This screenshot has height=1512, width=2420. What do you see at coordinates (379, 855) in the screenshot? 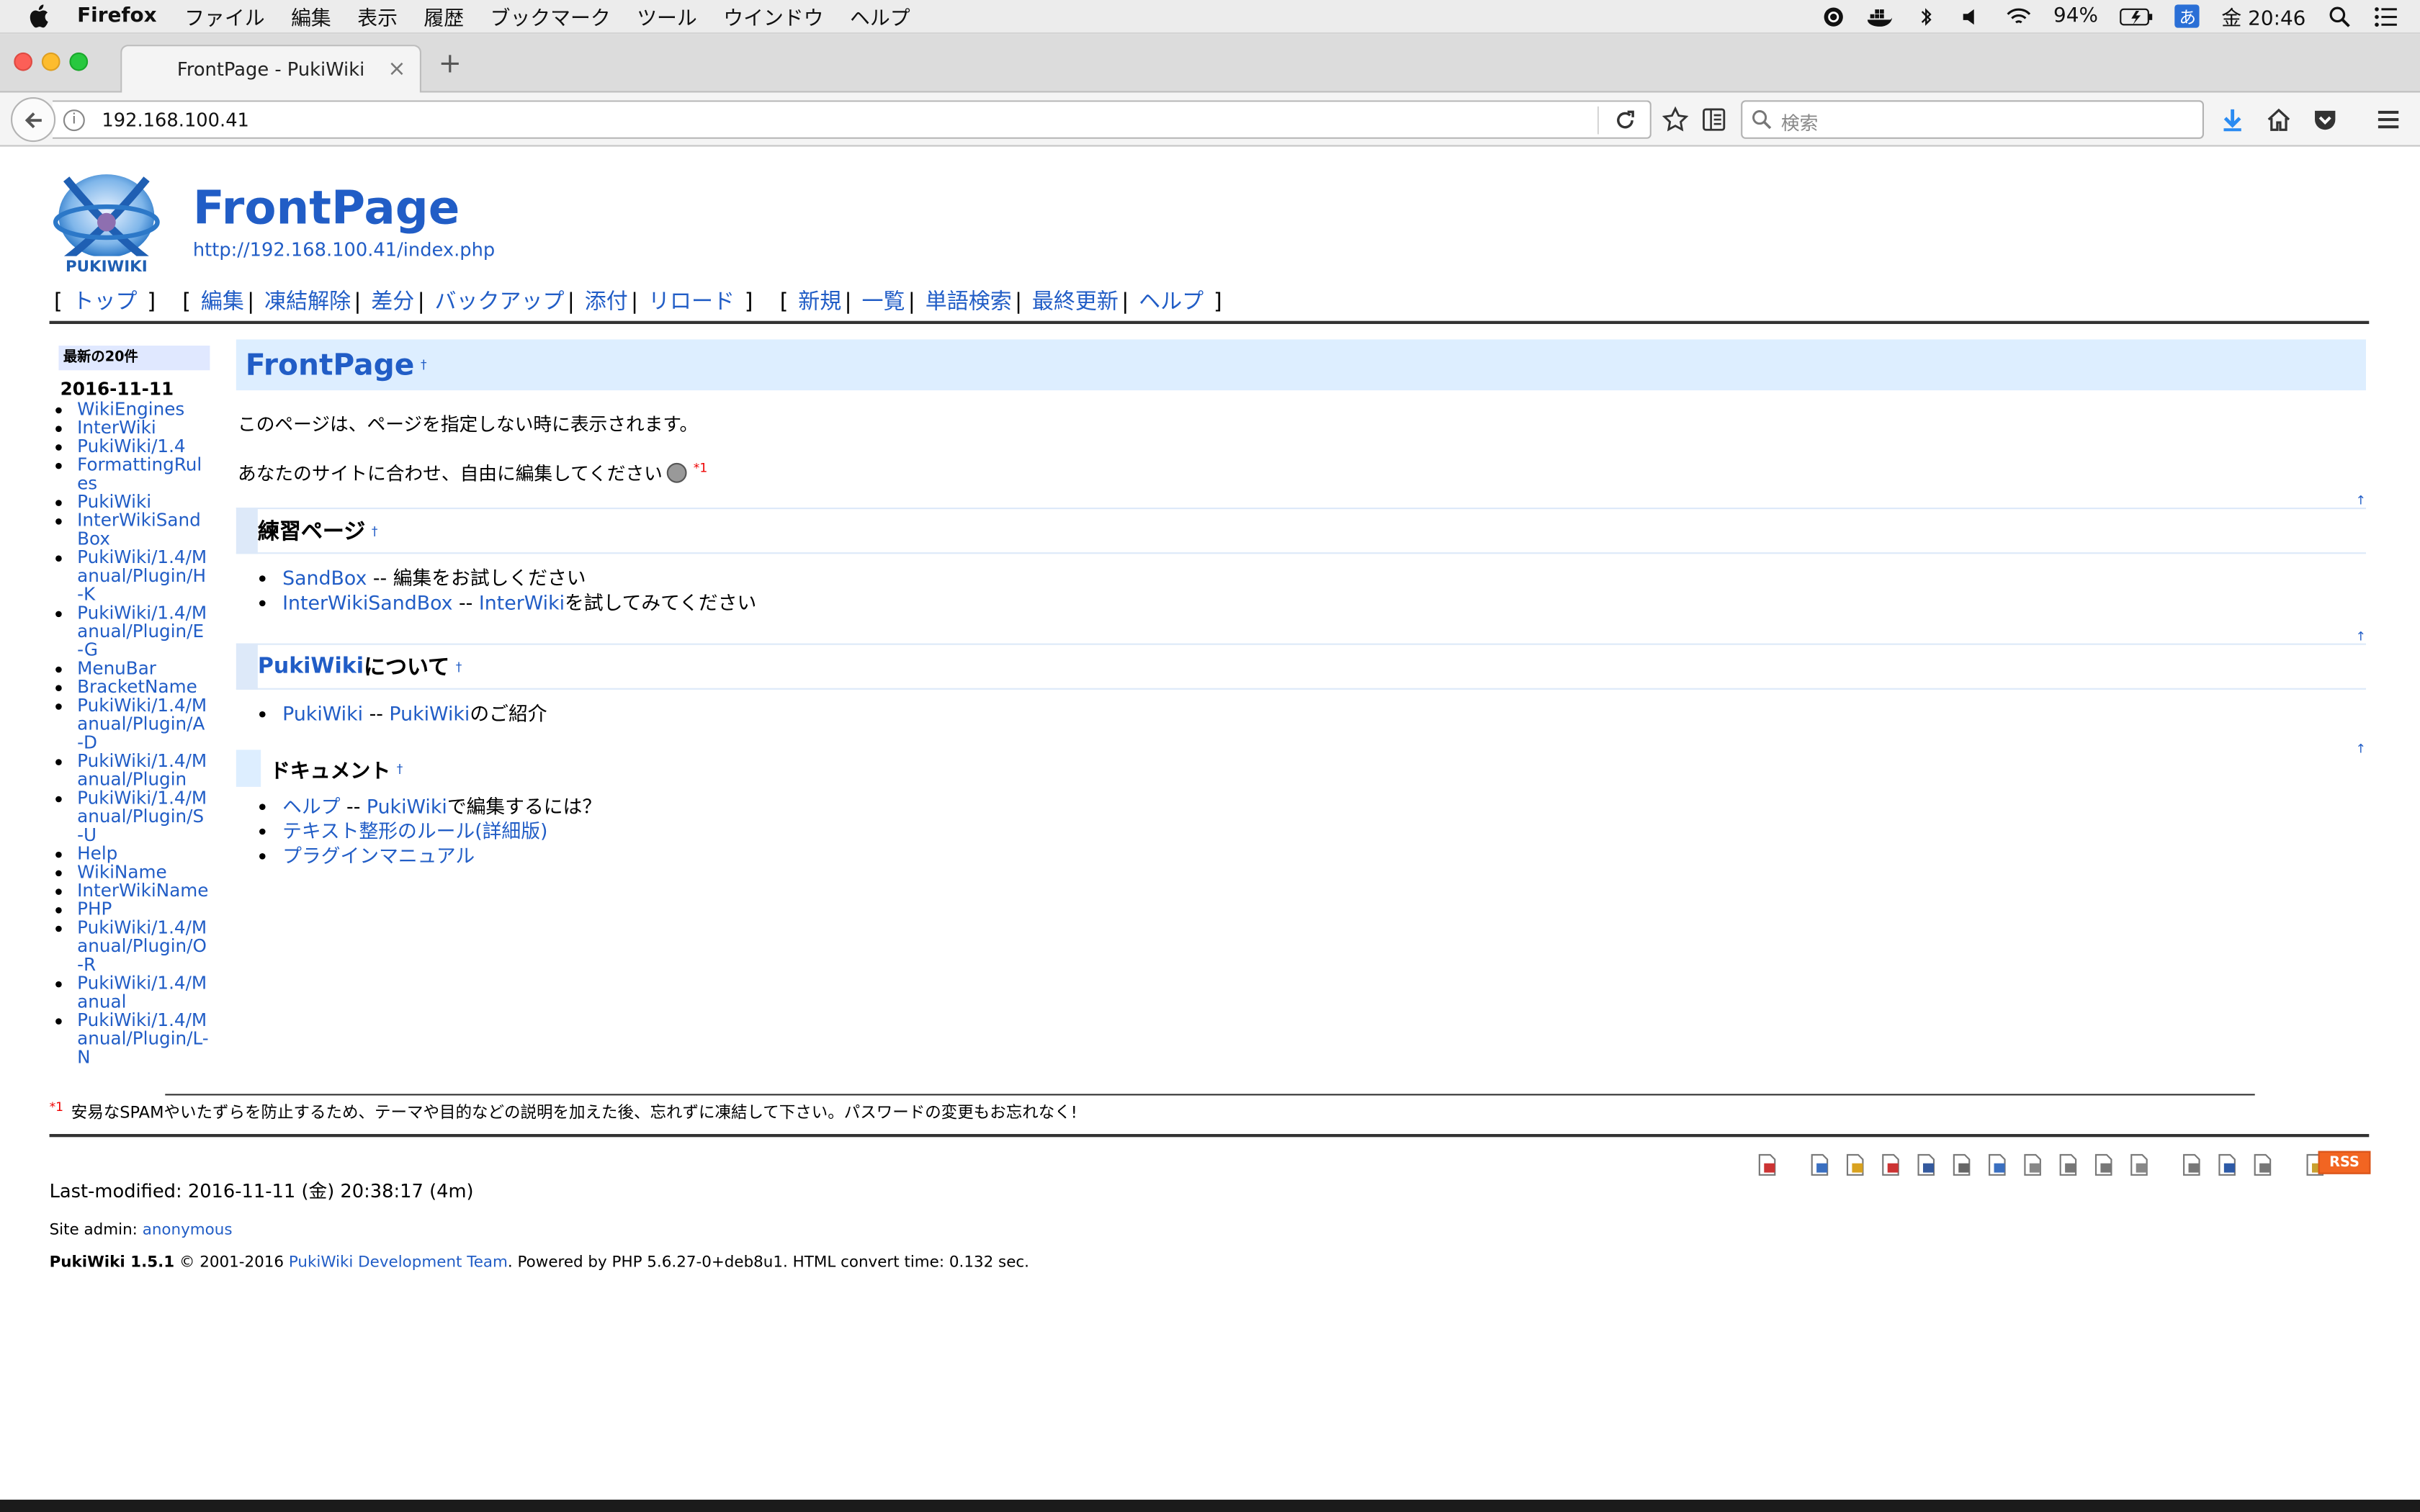
I see `plugin-manual-link: プラグインマニュアル` at bounding box center [379, 855].